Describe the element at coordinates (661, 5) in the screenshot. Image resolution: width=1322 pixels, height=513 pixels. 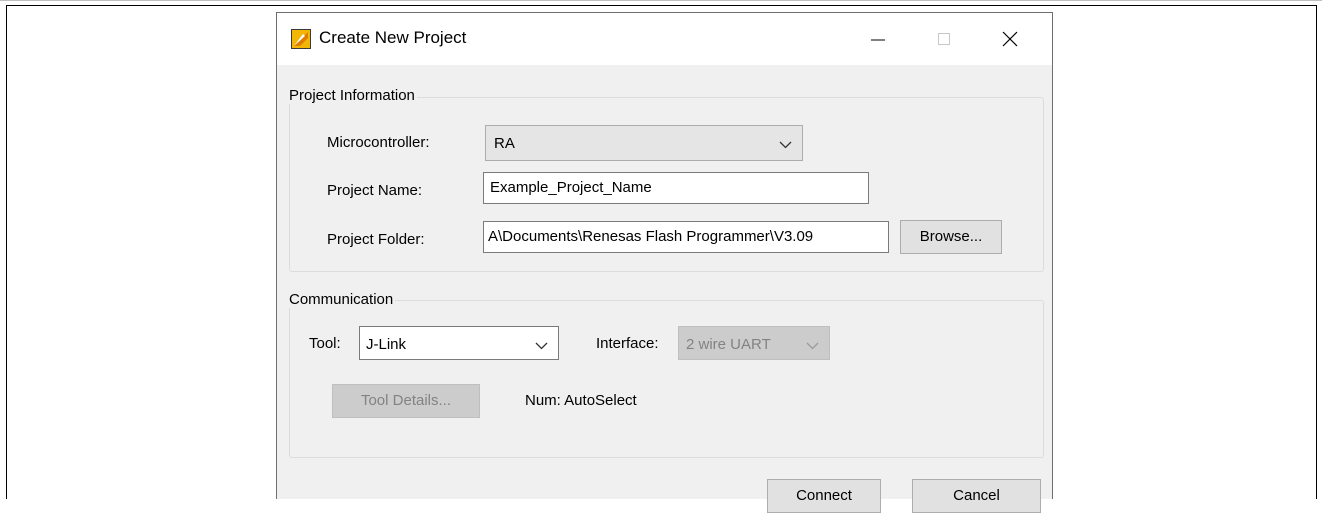
I see `document-table-top-border` at that location.